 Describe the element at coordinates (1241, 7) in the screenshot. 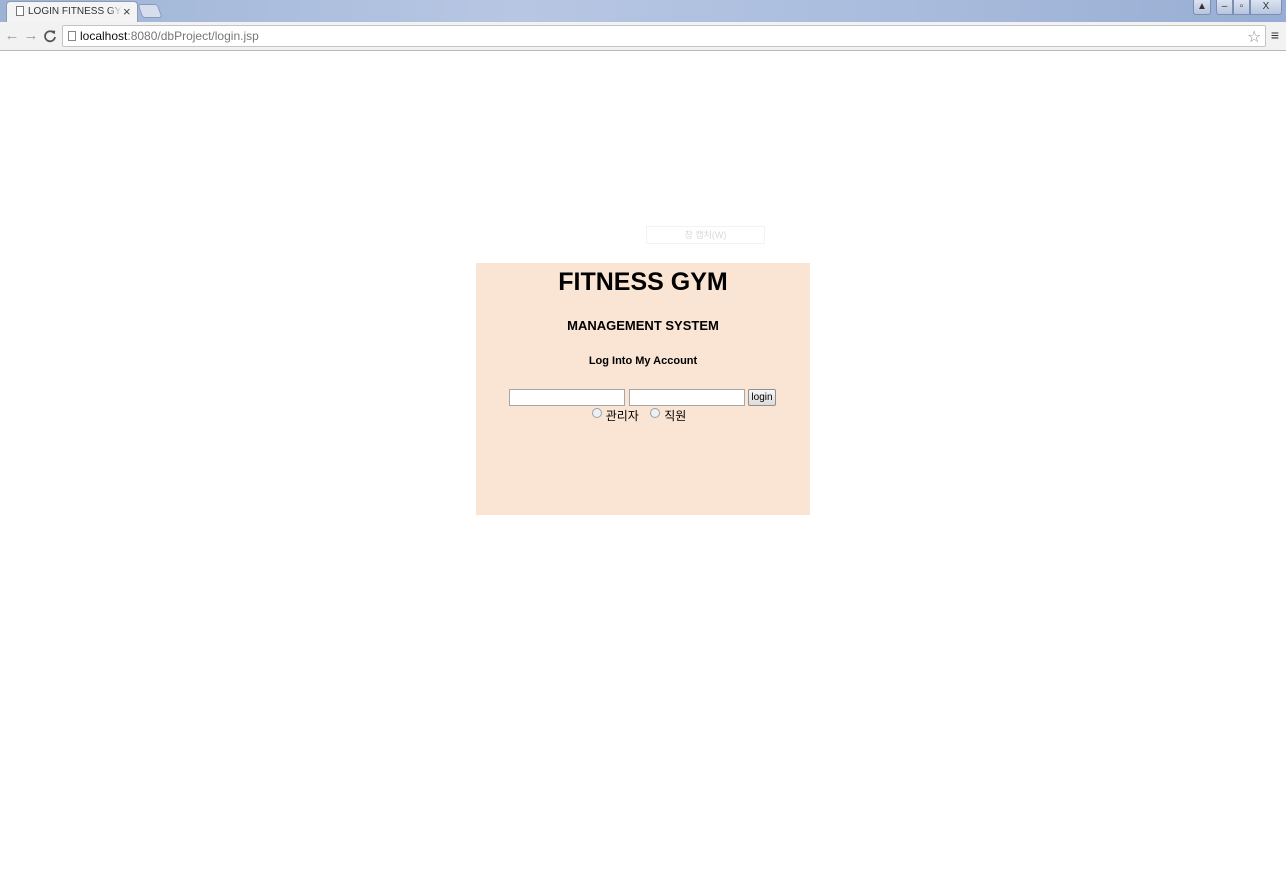

I see `maximize-button: ▫` at that location.